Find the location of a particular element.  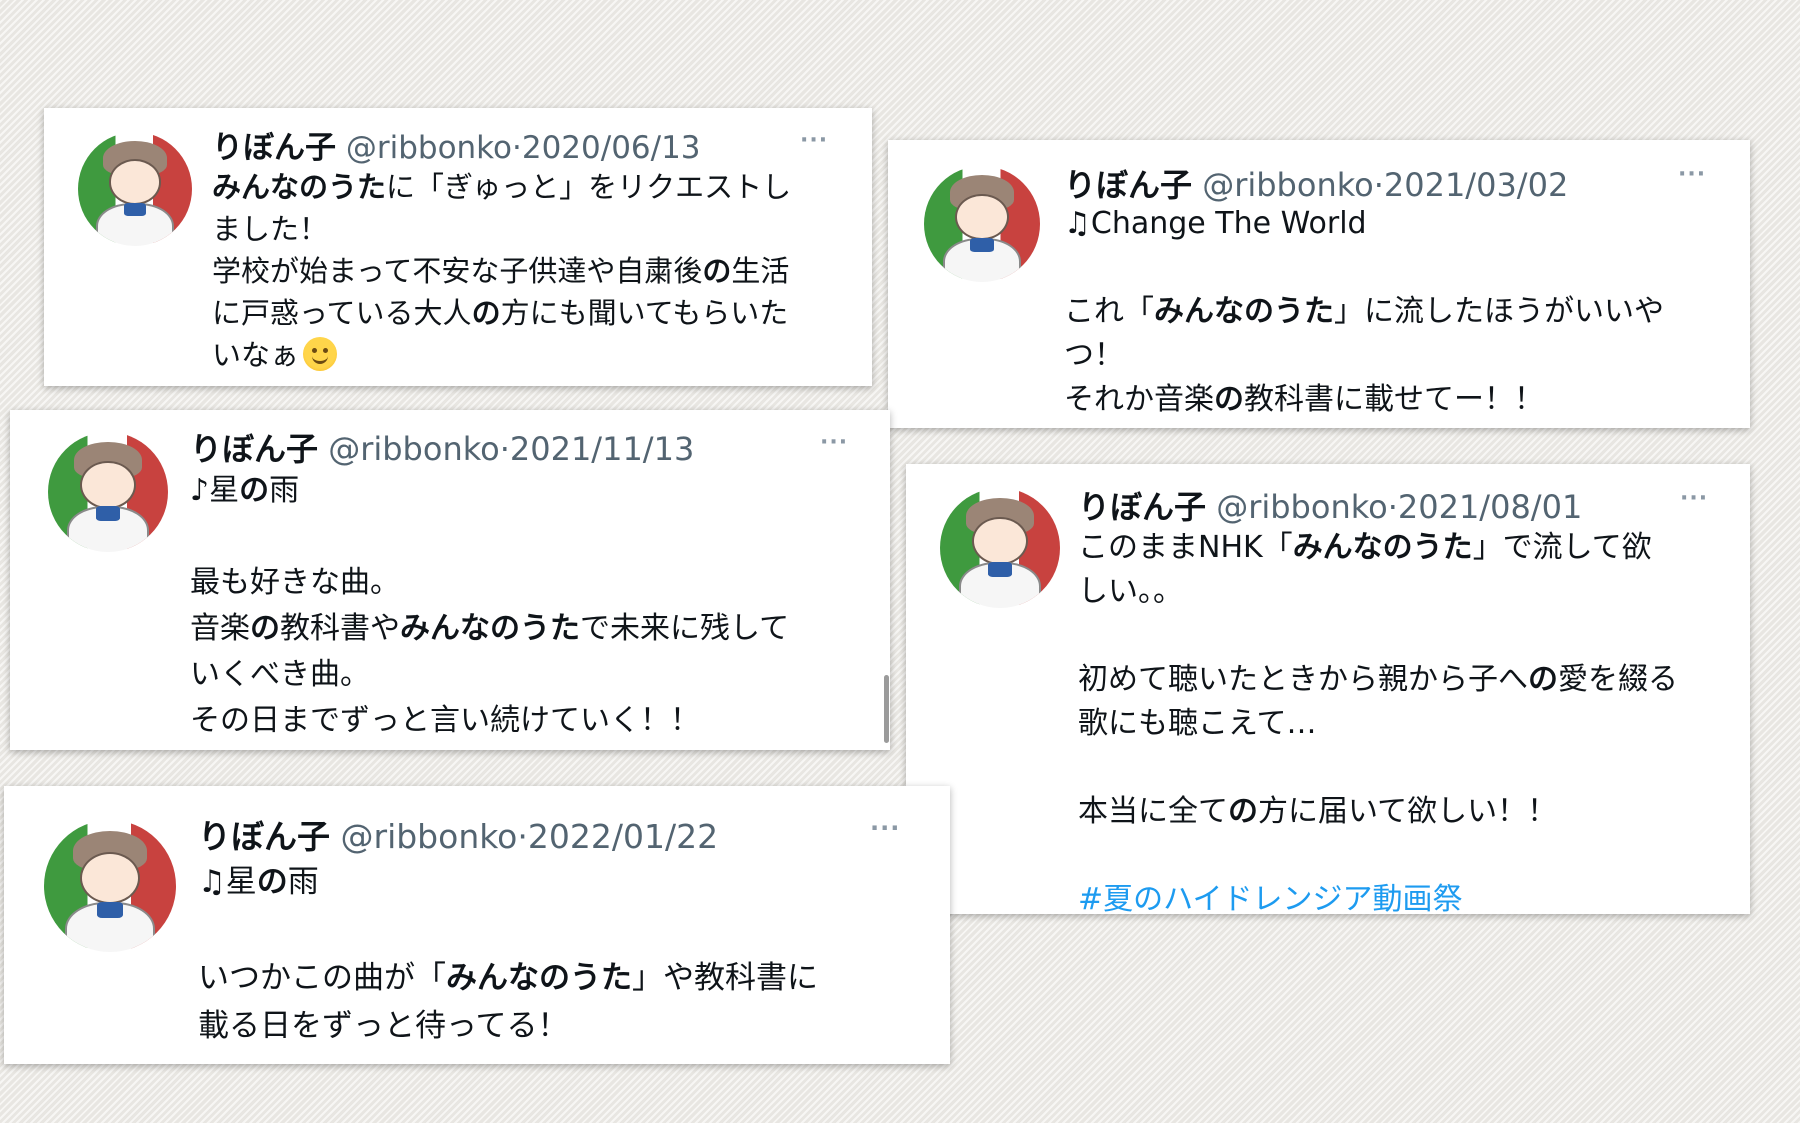

tweet-line: 初めて聴いたときから親から子への愛を綴る is located at coordinates (1378, 680).